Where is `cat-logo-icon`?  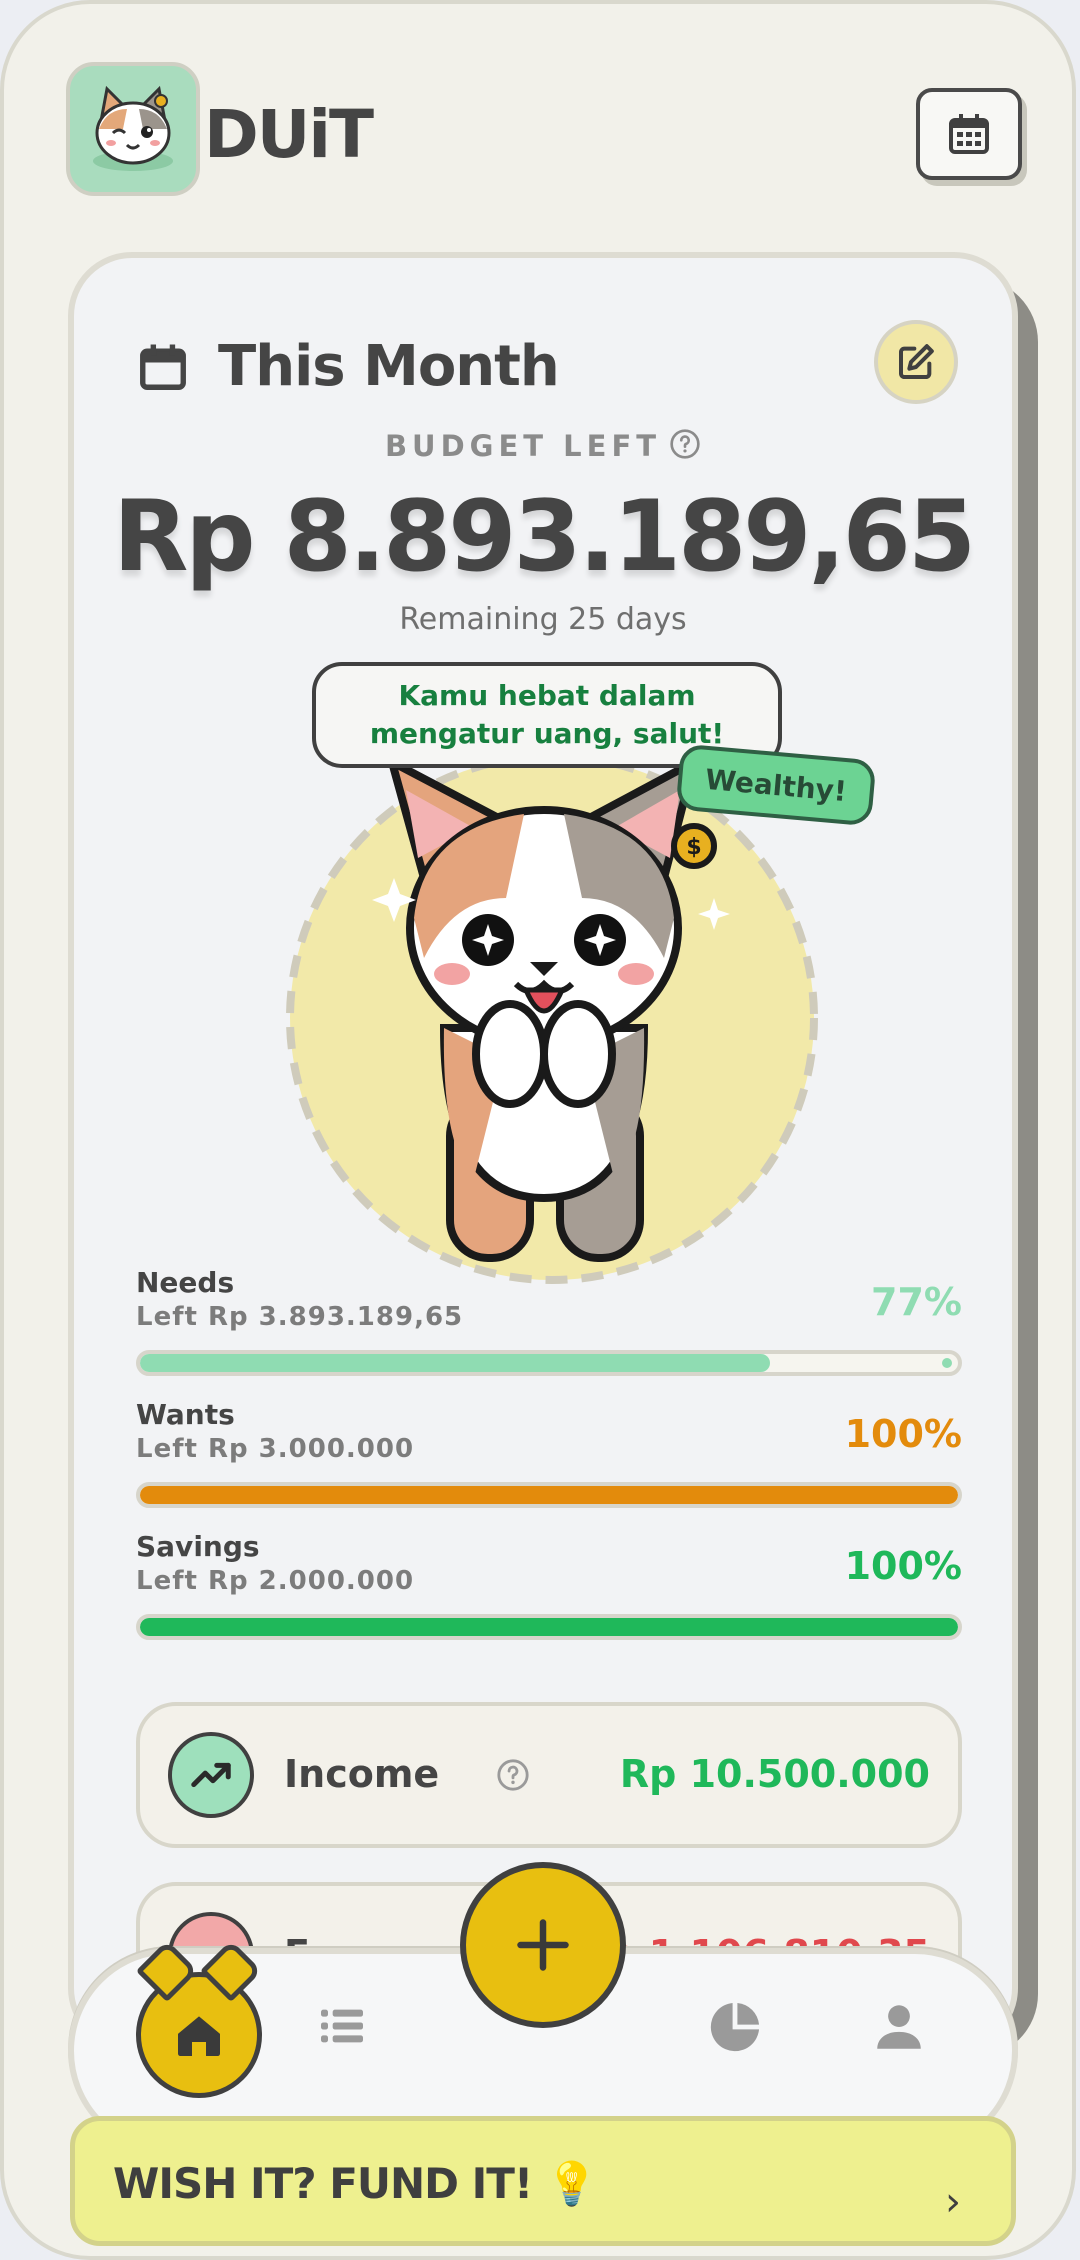
cat-logo-icon is located at coordinates (133, 128).